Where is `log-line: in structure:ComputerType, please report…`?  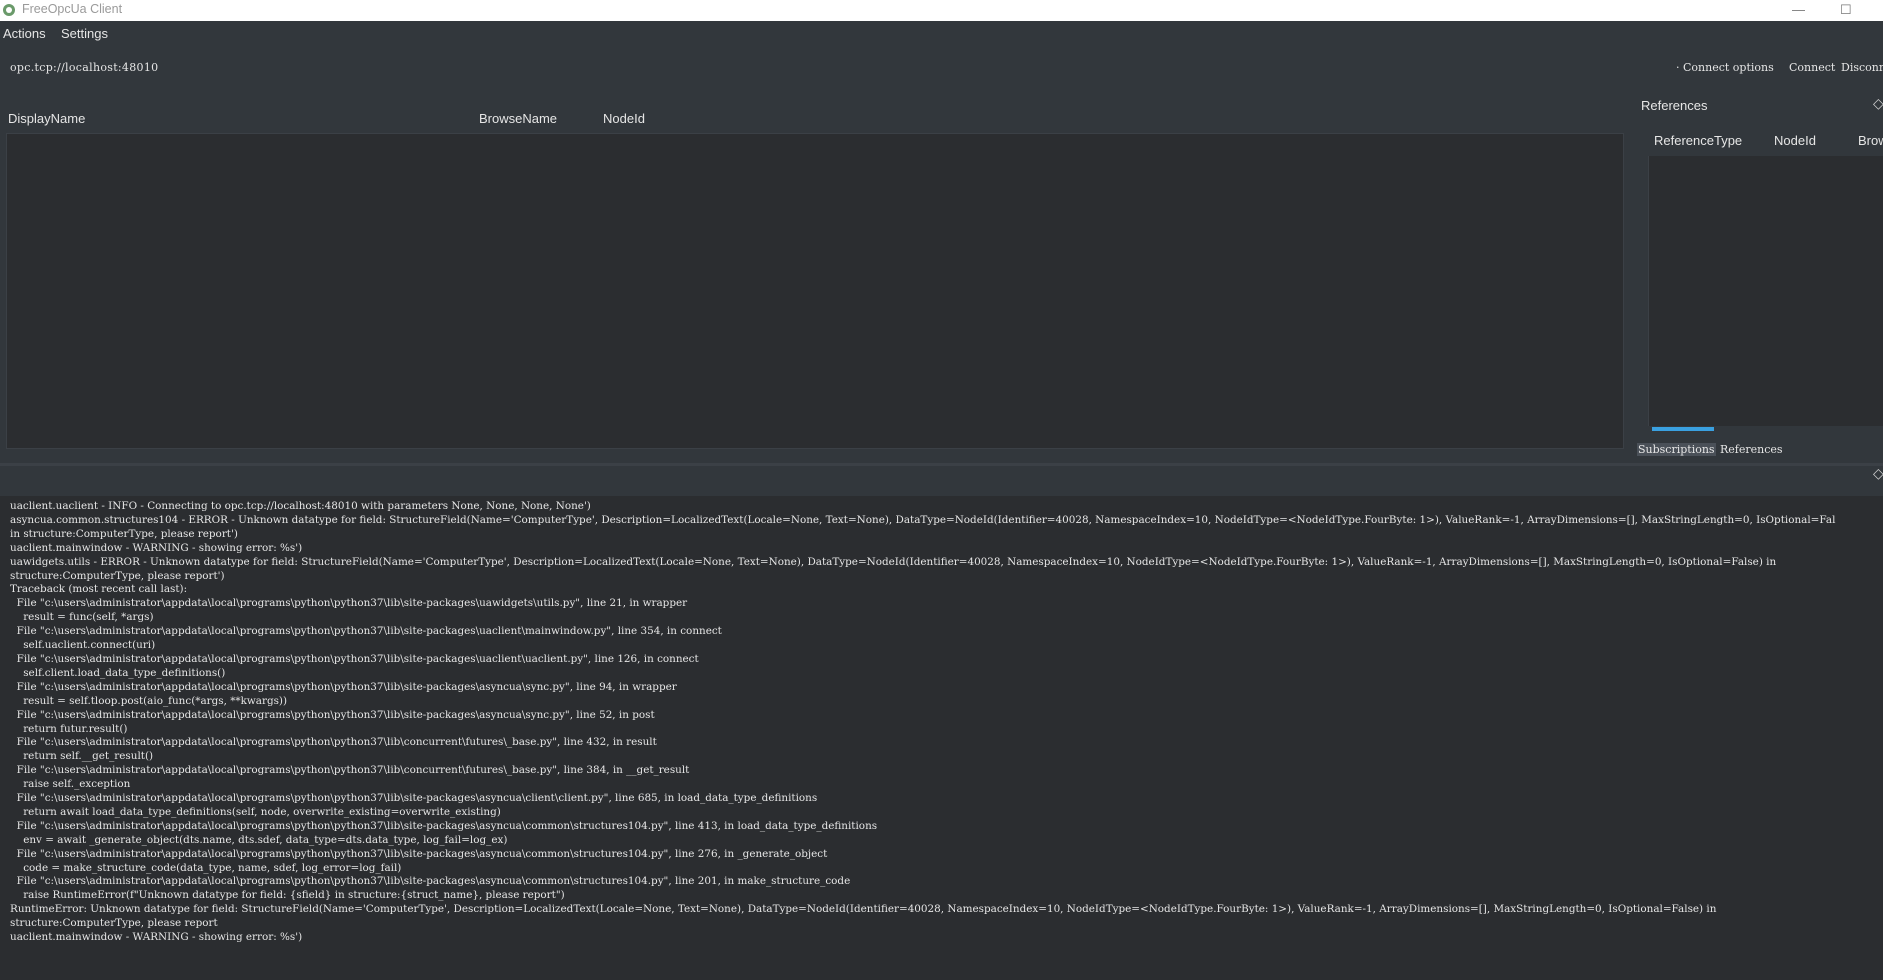
log-line: in structure:ComputerType, please report… is located at coordinates (124, 533).